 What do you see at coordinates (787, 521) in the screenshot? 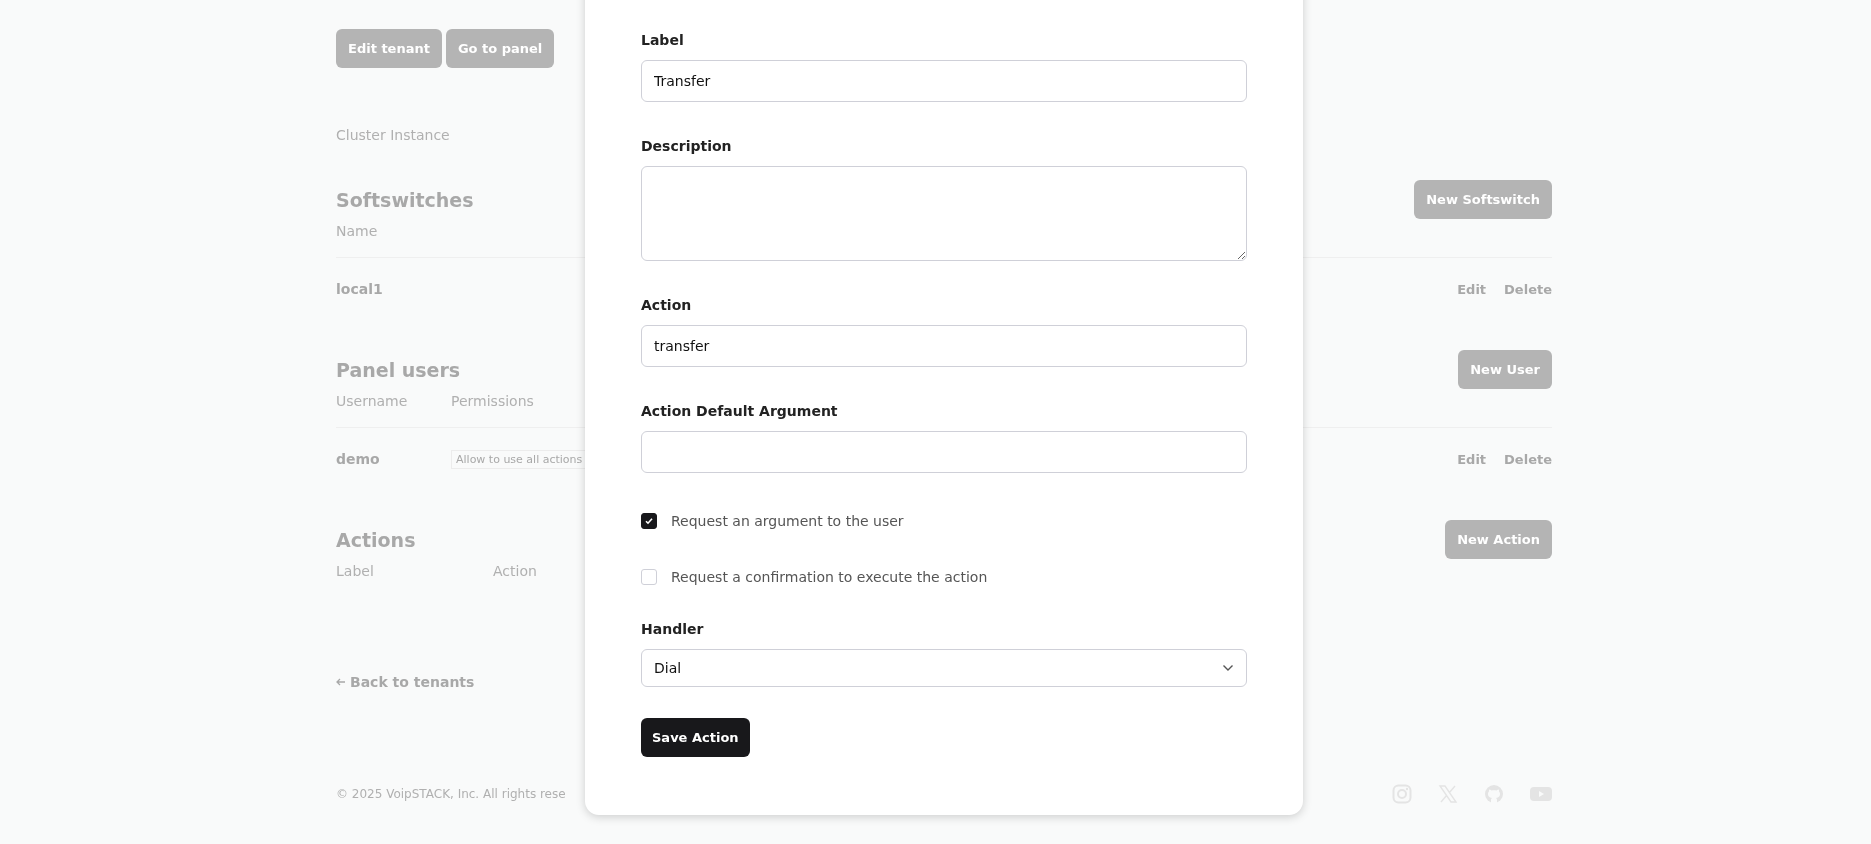
I see `checkbox-label: Request an argument to the user` at bounding box center [787, 521].